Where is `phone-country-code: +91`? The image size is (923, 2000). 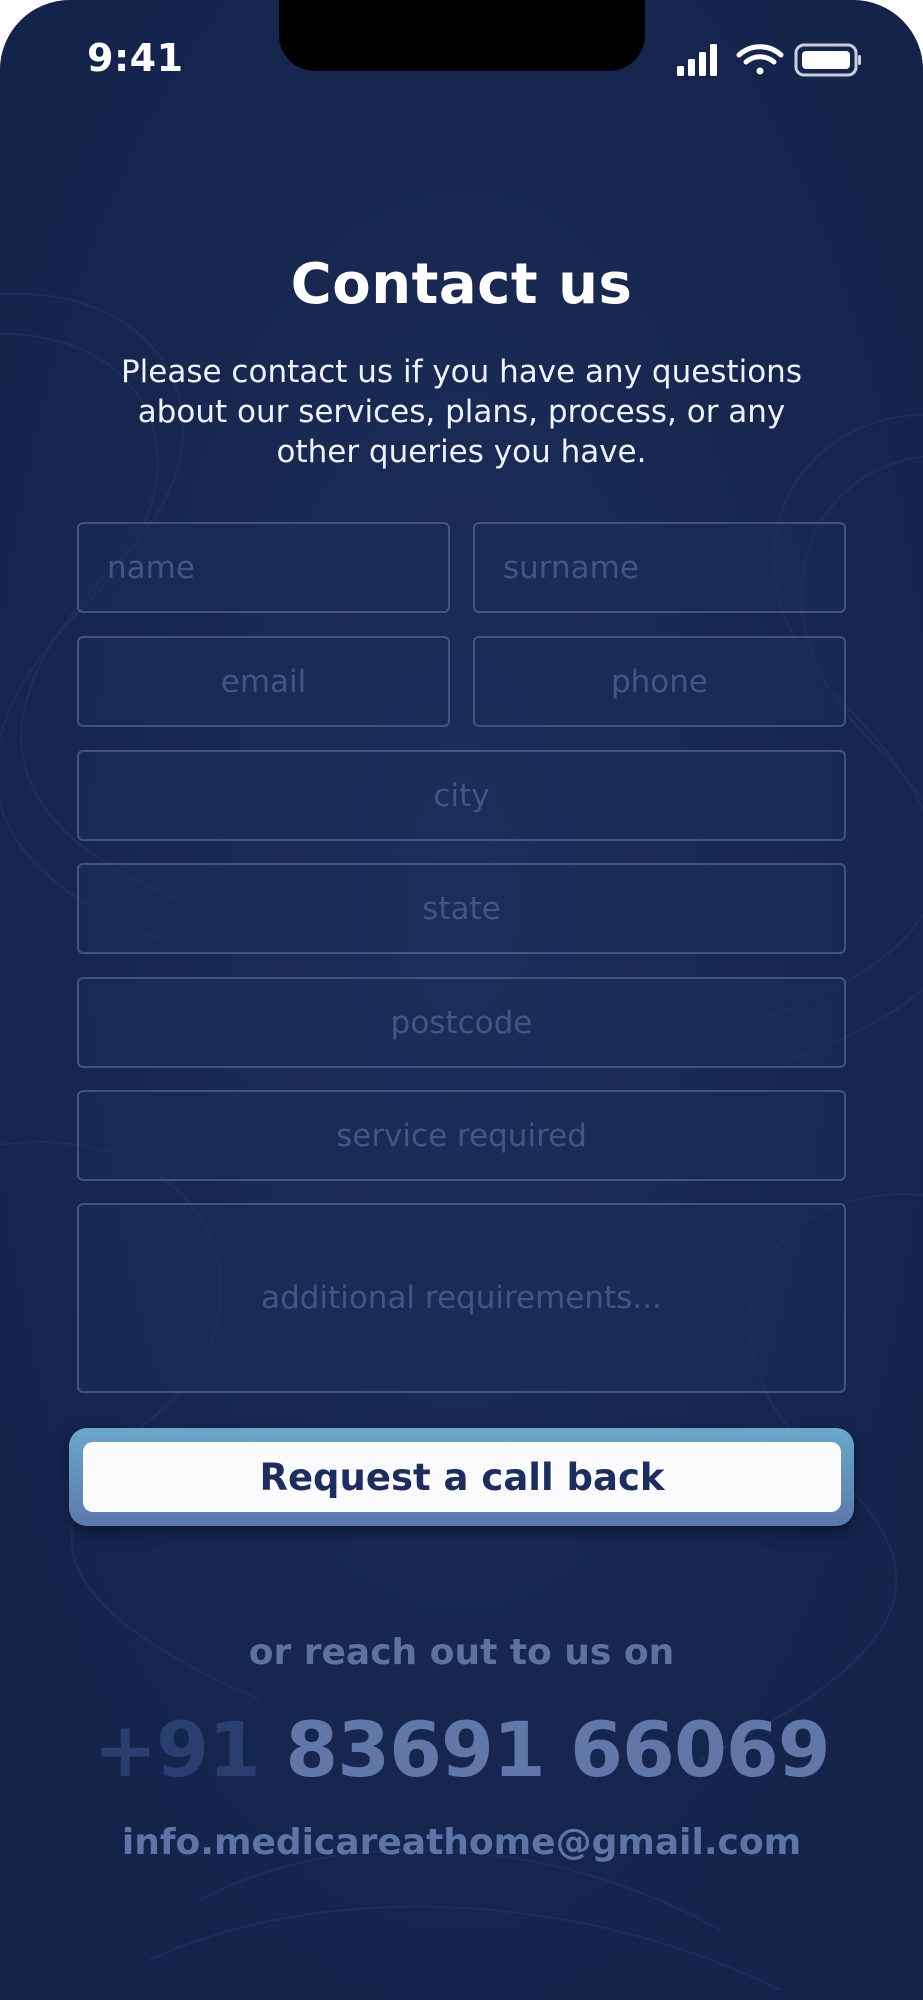 phone-country-code: +91 is located at coordinates (176, 1749).